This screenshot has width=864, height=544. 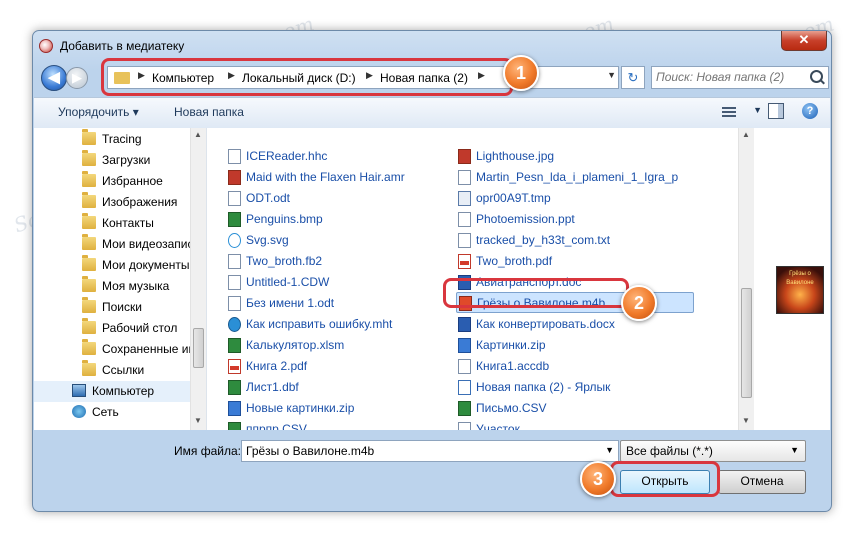 I want to click on audio-file-icon, so click(x=234, y=177).